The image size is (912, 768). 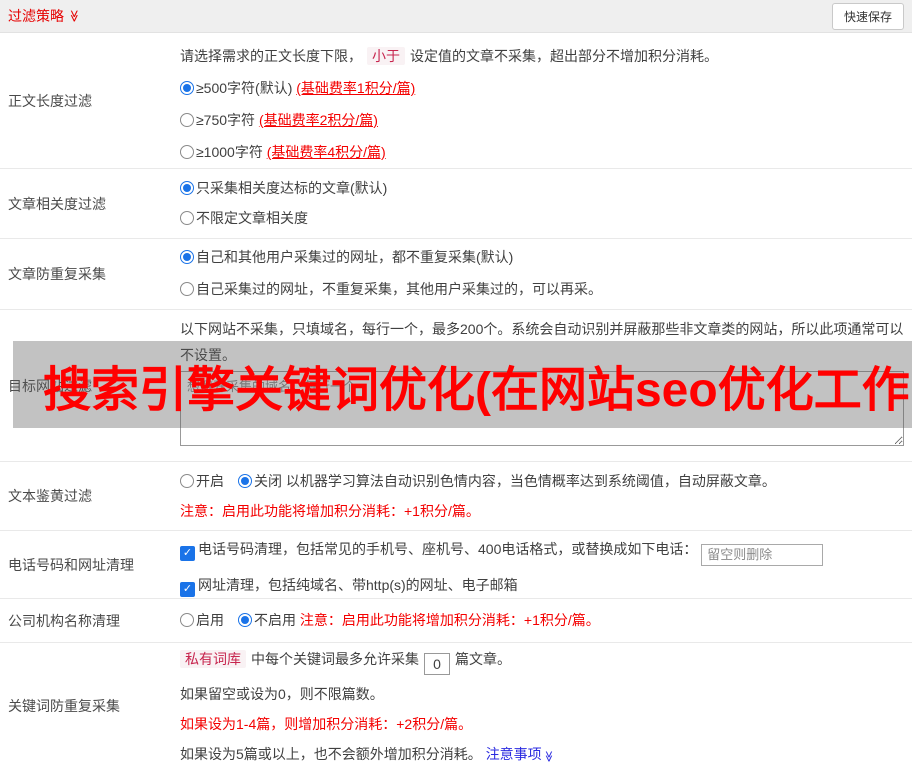 What do you see at coordinates (50, 100) in the screenshot?
I see `section-label: 正文长度过滤` at bounding box center [50, 100].